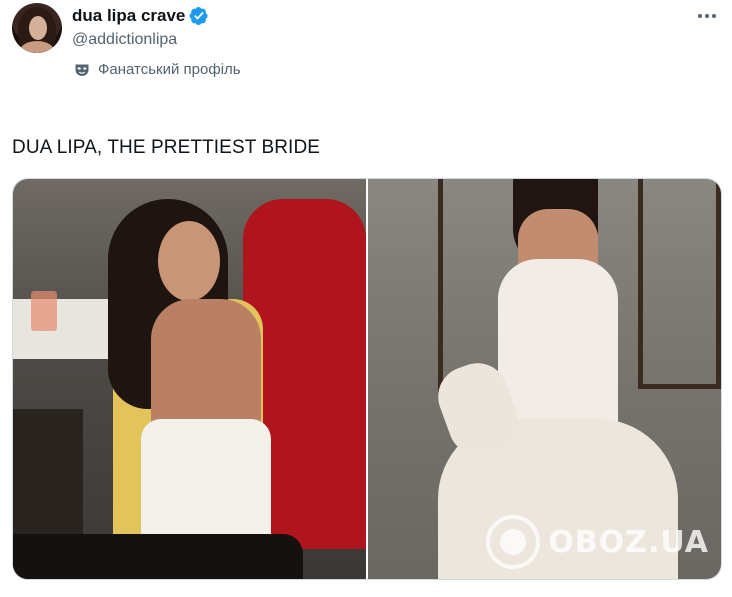 Image resolution: width=732 pixels, height=597 pixels. What do you see at coordinates (679, 284) in the screenshot?
I see `stool-shape` at bounding box center [679, 284].